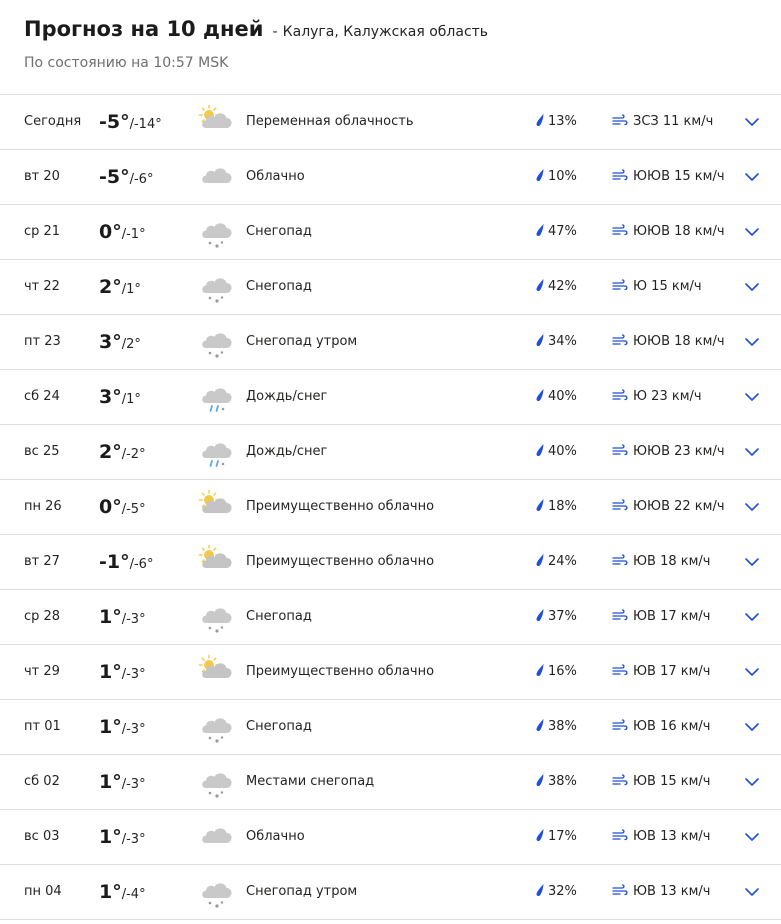 Image resolution: width=781 pixels, height=924 pixels. Describe the element at coordinates (390, 177) in the screenshot. I see `forecast-row: вт 20 -5°/-6° Облачно 10% ЮЮВ 15 км/ч` at that location.